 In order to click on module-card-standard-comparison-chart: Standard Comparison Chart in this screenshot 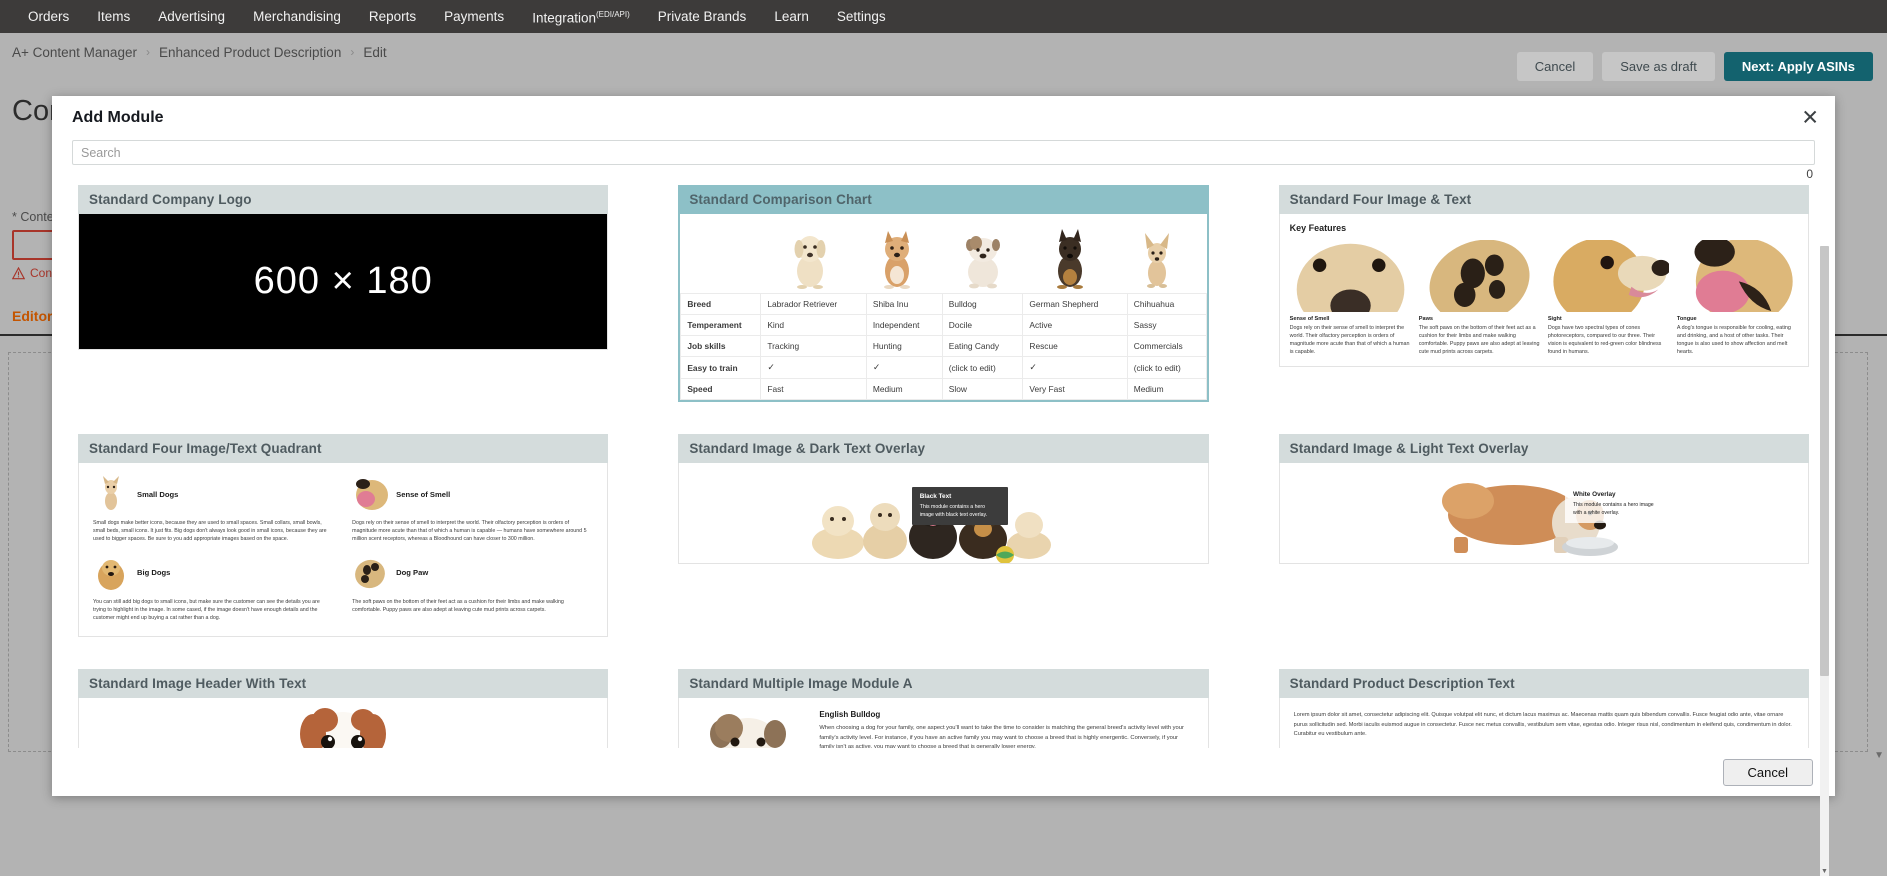, I will do `click(943, 293)`.